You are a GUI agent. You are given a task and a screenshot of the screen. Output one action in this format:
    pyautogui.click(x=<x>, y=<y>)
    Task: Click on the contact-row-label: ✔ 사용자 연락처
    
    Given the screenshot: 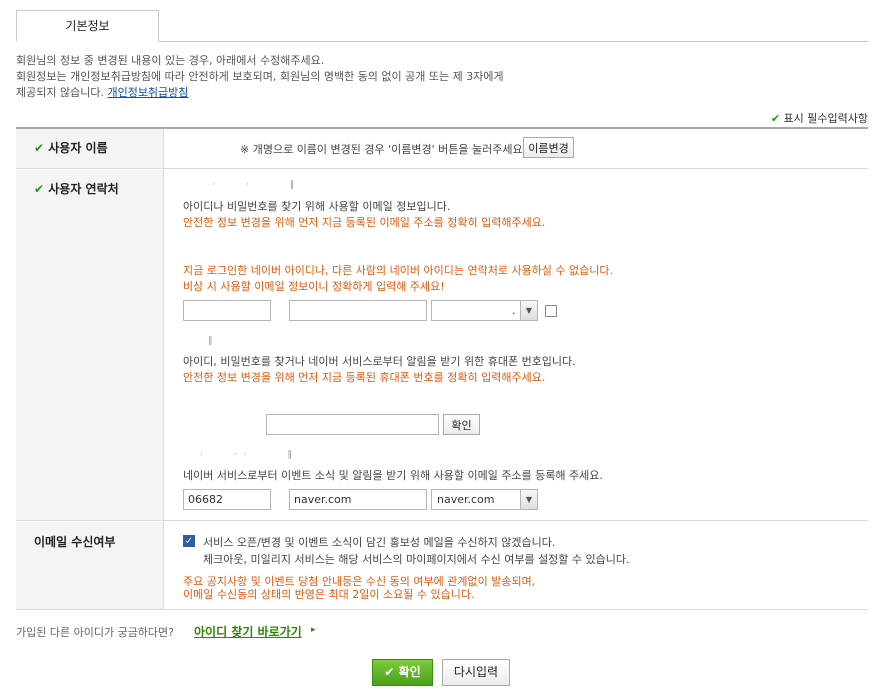 What is the action you would take?
    pyautogui.click(x=76, y=189)
    